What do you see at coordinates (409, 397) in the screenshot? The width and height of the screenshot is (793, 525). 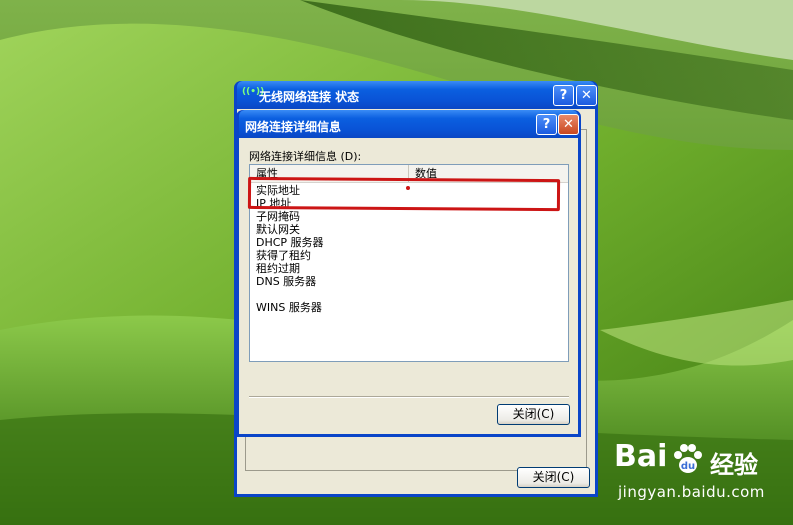 I see `dialog-separator` at bounding box center [409, 397].